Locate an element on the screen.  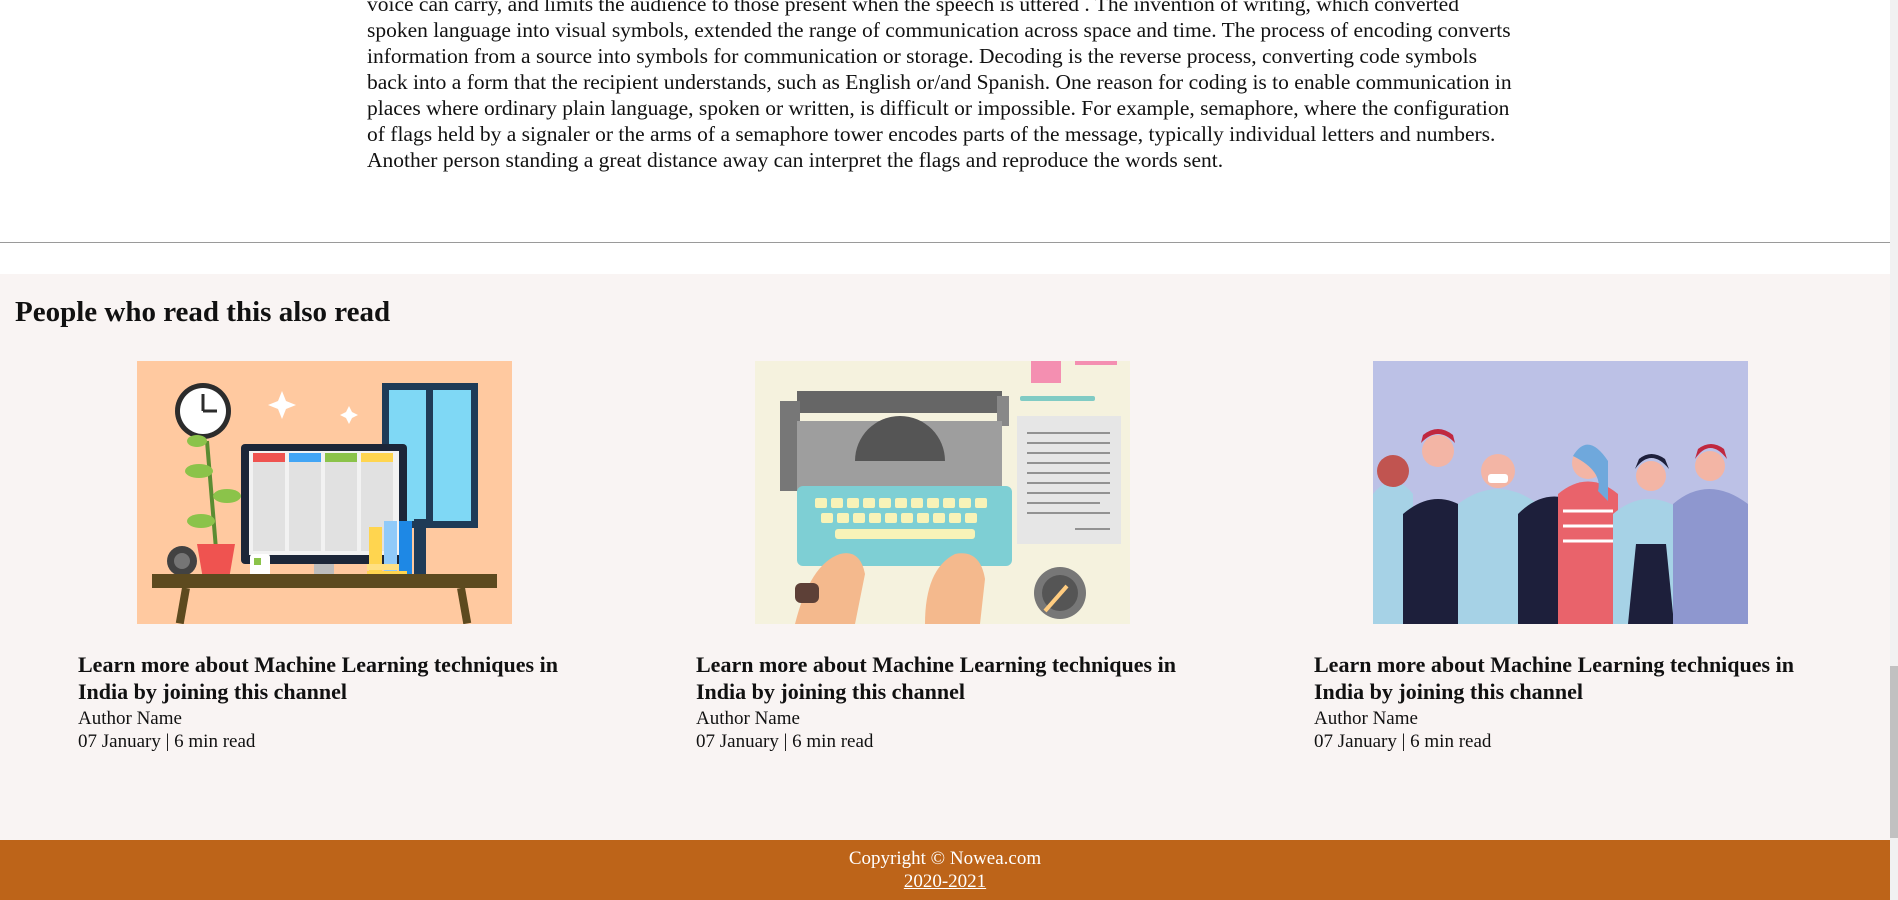
site-footer: Copyright © Nowea.com 2020-2021 is located at coordinates (945, 870).